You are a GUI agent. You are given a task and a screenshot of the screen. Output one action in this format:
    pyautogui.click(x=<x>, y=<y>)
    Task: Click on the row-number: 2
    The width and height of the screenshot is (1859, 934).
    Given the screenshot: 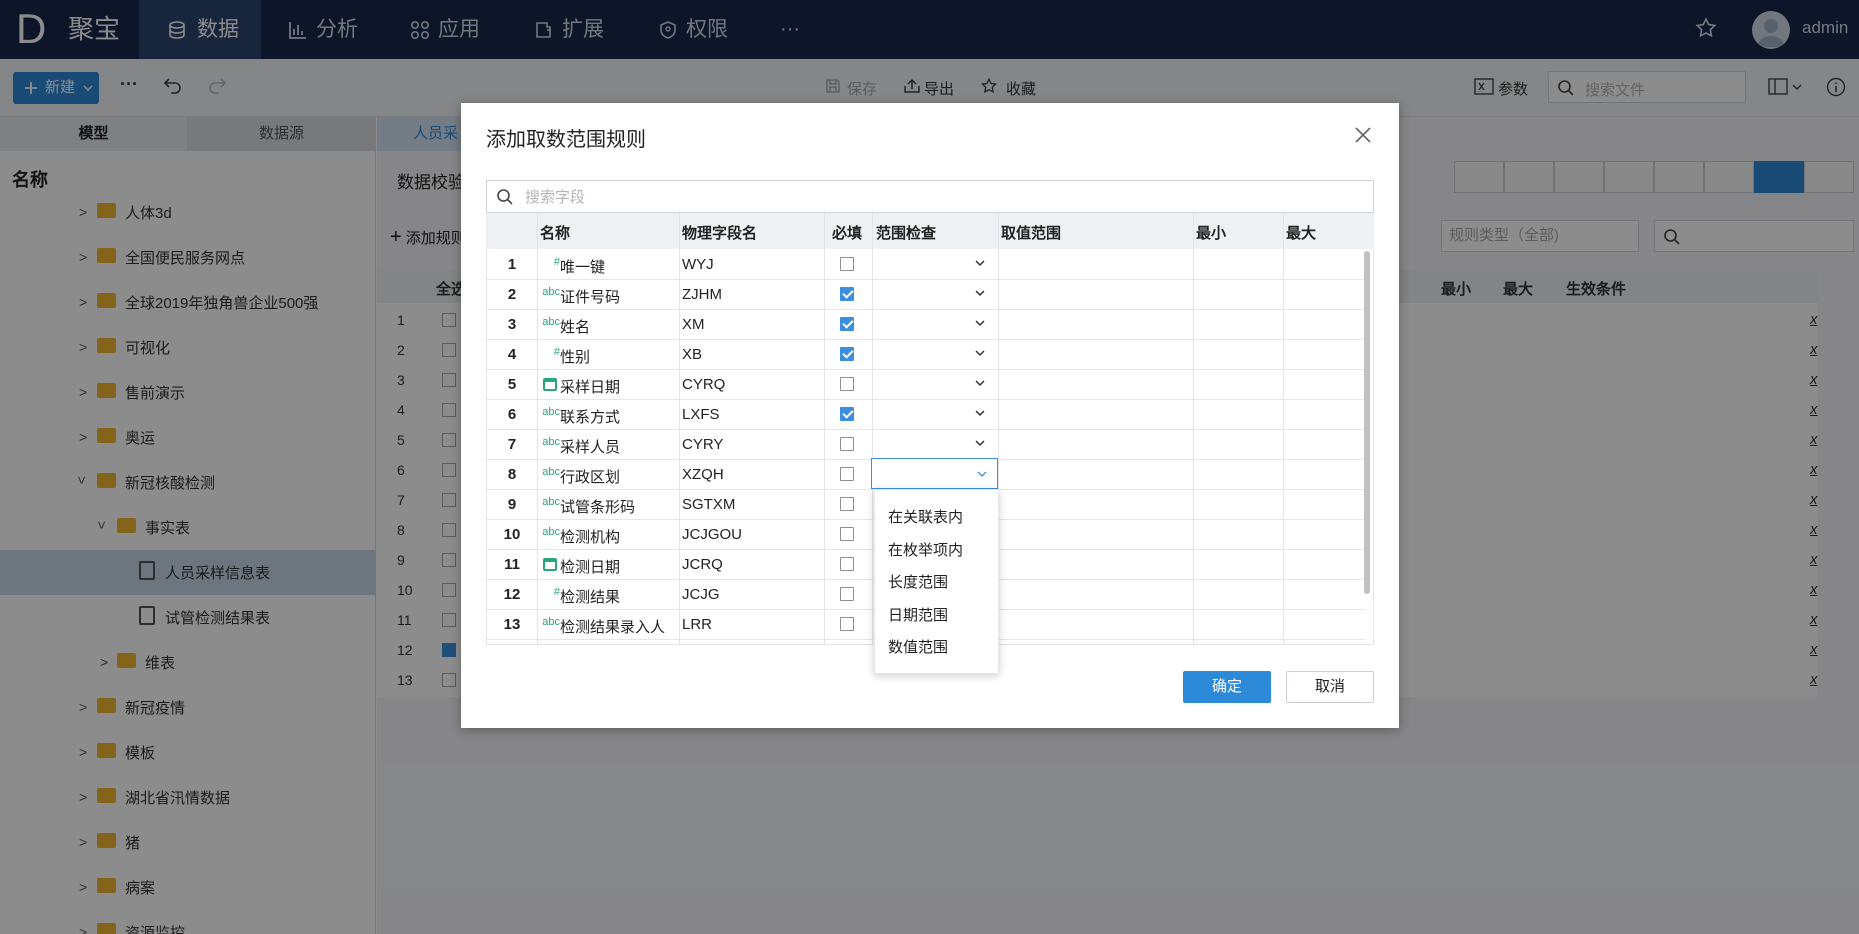 What is the action you would take?
    pyautogui.click(x=512, y=294)
    